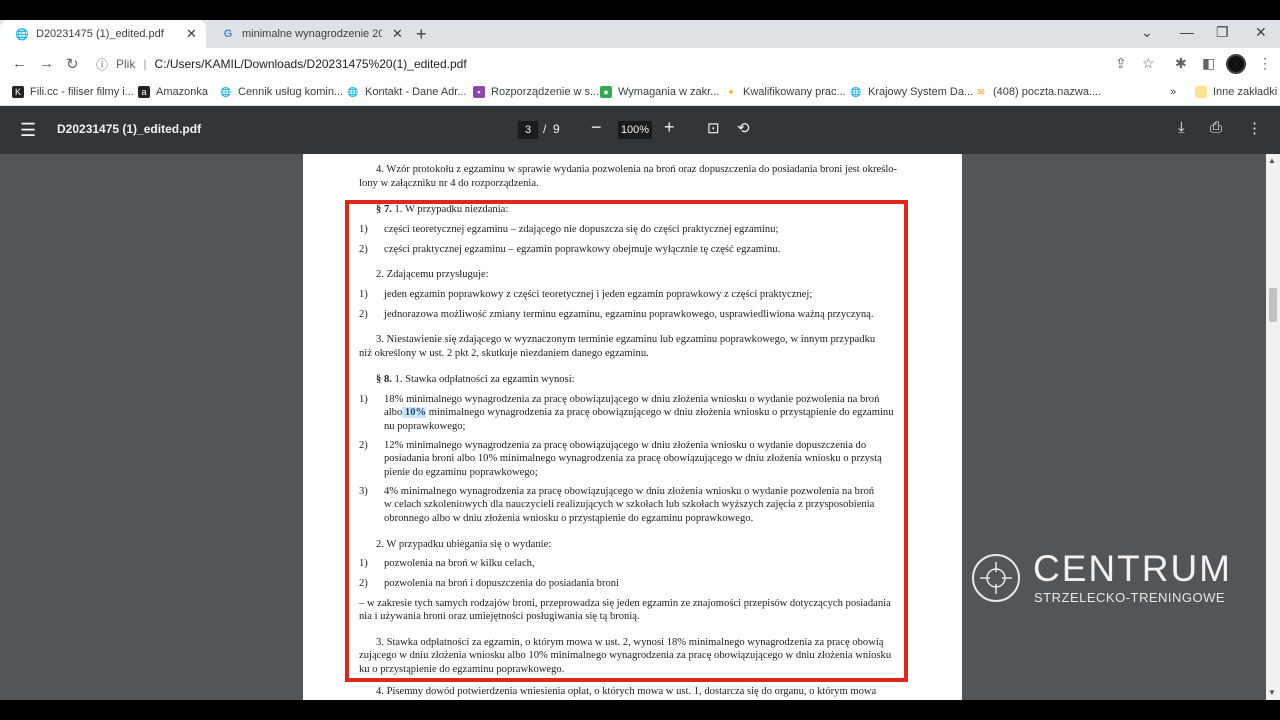 This screenshot has height=720, width=1280. What do you see at coordinates (228, 34) in the screenshot?
I see `google-icon: G` at bounding box center [228, 34].